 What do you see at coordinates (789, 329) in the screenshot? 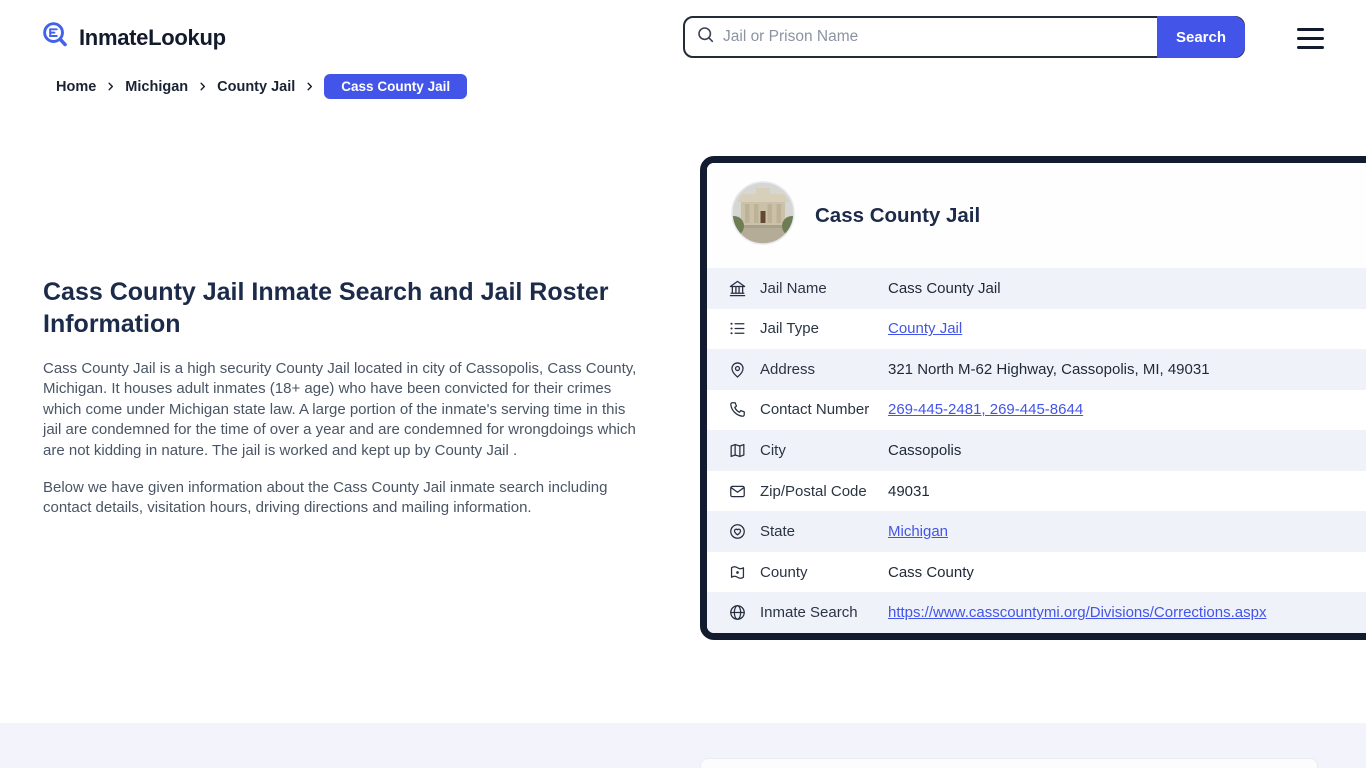
I see `row-label: Jail Type` at bounding box center [789, 329].